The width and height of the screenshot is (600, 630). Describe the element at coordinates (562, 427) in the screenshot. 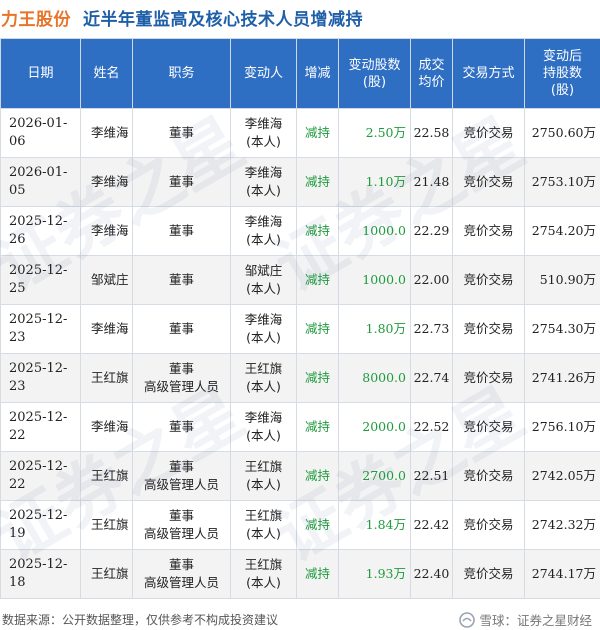

I see `cell-after-holdings: 2756.10万` at that location.